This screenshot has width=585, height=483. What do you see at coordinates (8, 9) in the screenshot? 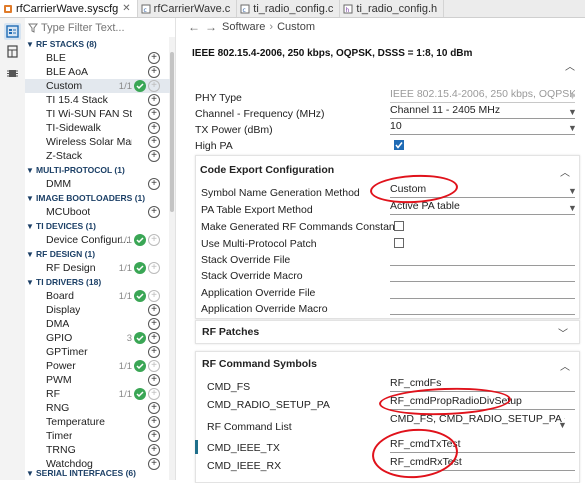
I see `syscfg-file-icon` at bounding box center [8, 9].